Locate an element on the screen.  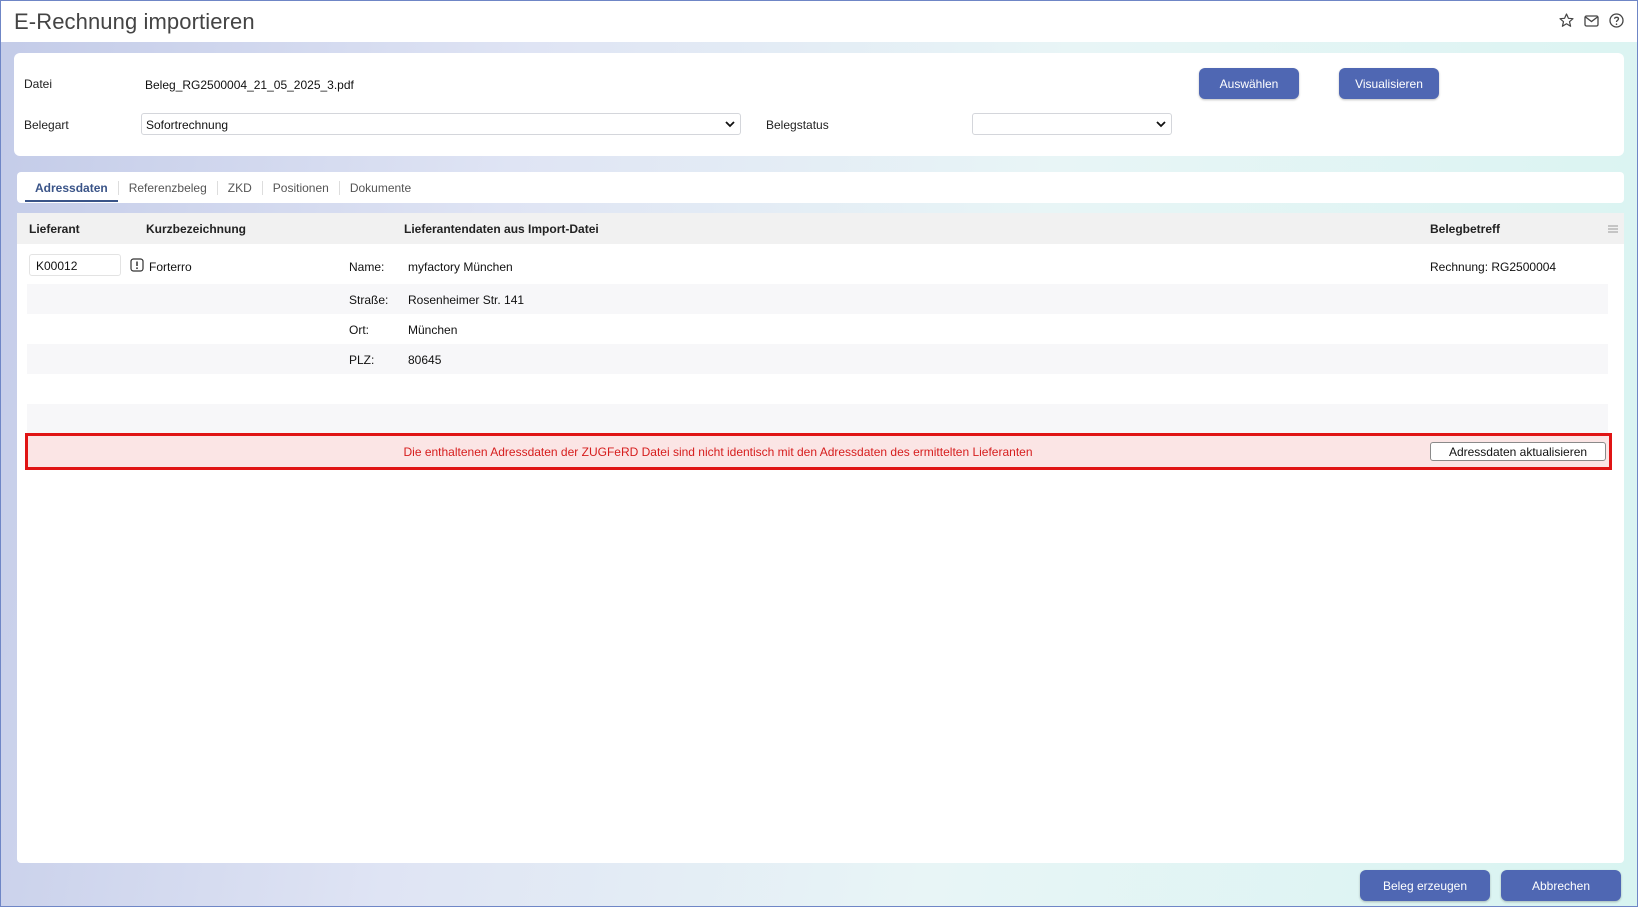
tab-referenzbeleg: Referenzbeleg is located at coordinates (168, 187).